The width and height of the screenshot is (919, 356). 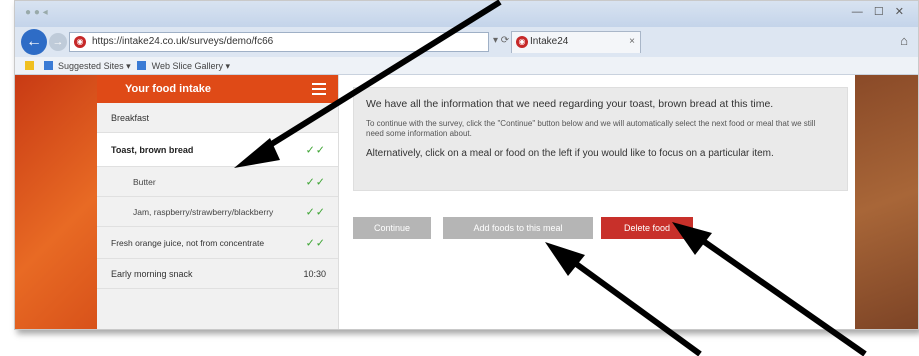 What do you see at coordinates (392, 228) in the screenshot?
I see `continue-button: Continue` at bounding box center [392, 228].